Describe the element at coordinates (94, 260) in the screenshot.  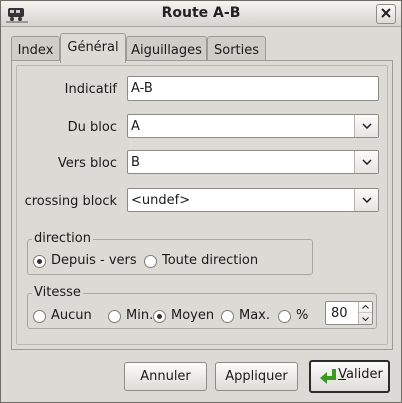
I see `depuis-vers-label: Depuis - vers` at that location.